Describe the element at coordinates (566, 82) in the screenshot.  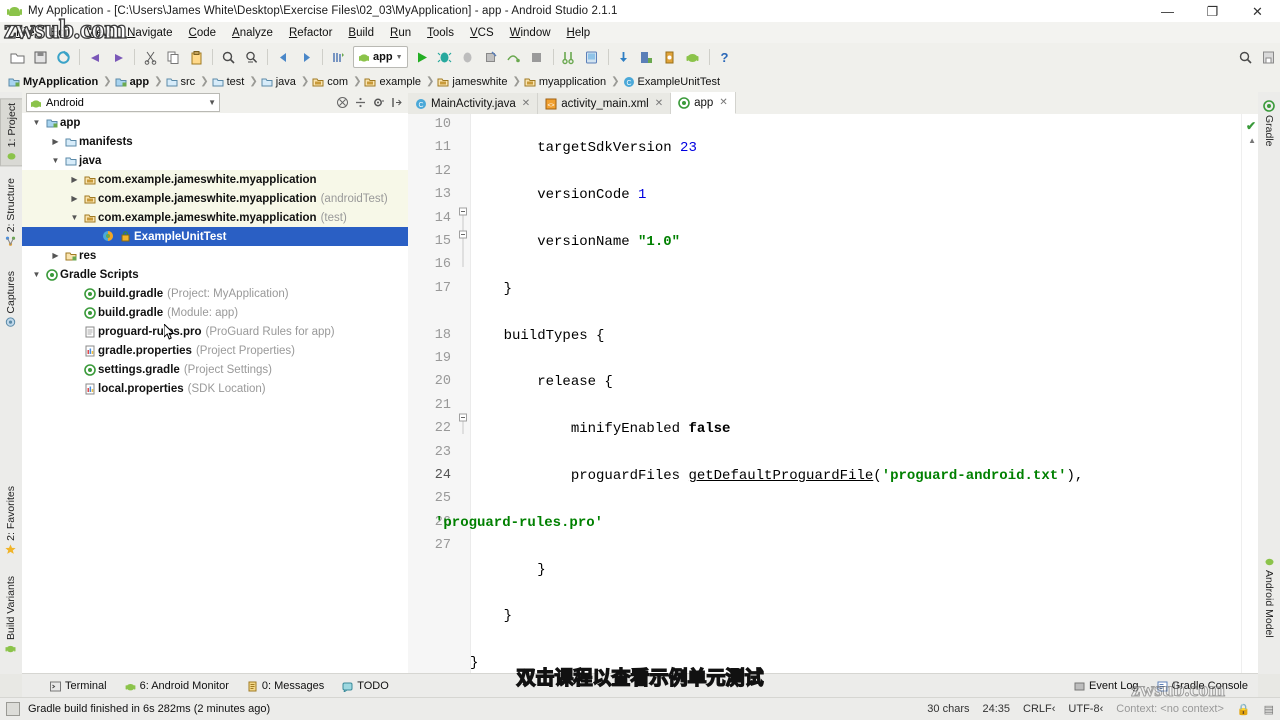
I see `breadcrumb-item-myapplication: myapplication` at that location.